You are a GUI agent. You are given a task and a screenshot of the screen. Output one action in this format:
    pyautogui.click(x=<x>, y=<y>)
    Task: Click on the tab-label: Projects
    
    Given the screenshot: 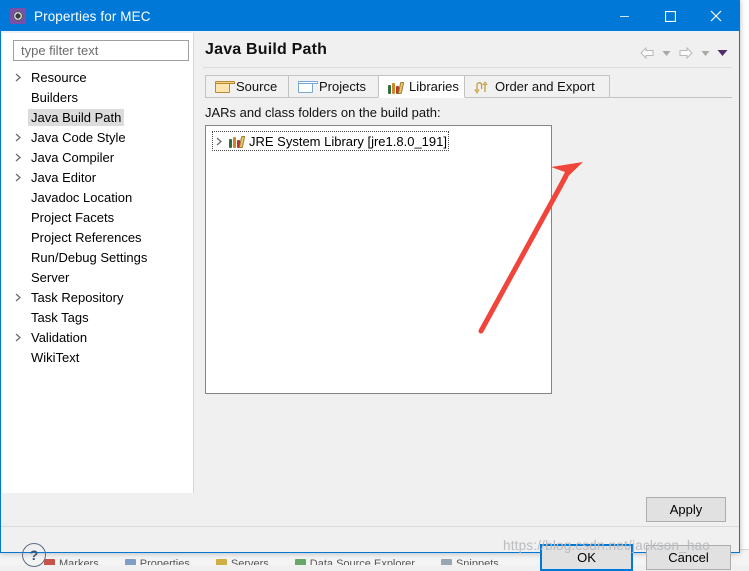 What is the action you would take?
    pyautogui.click(x=342, y=86)
    